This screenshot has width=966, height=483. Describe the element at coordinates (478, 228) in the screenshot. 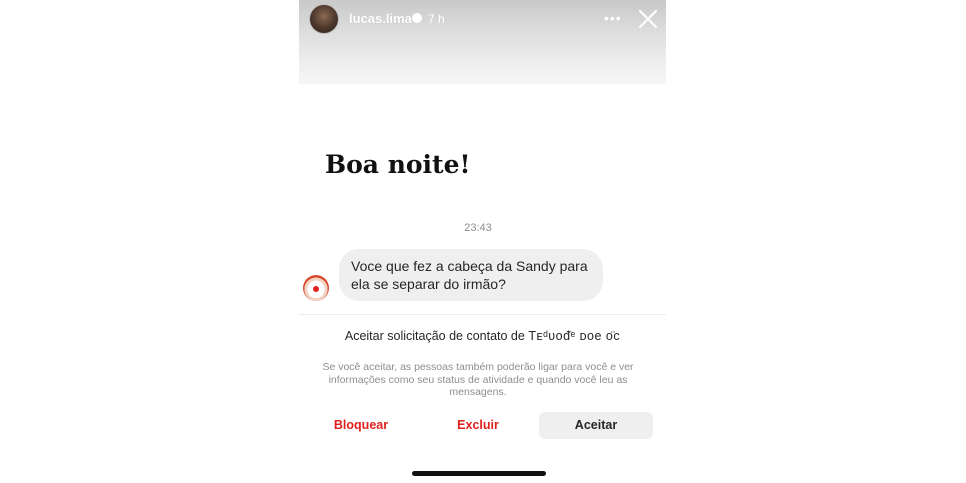

I see `message-timestamp: 23:43` at that location.